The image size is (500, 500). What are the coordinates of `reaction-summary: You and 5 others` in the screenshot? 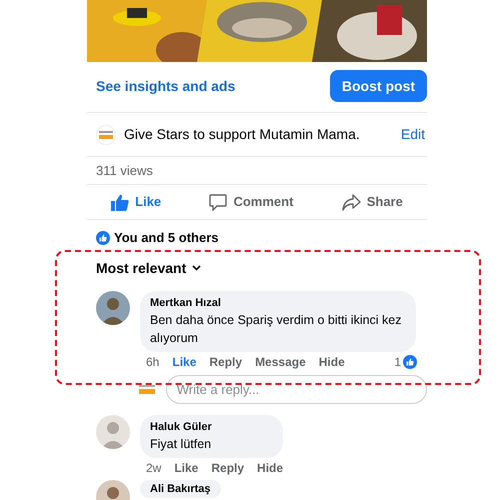 It's located at (166, 238).